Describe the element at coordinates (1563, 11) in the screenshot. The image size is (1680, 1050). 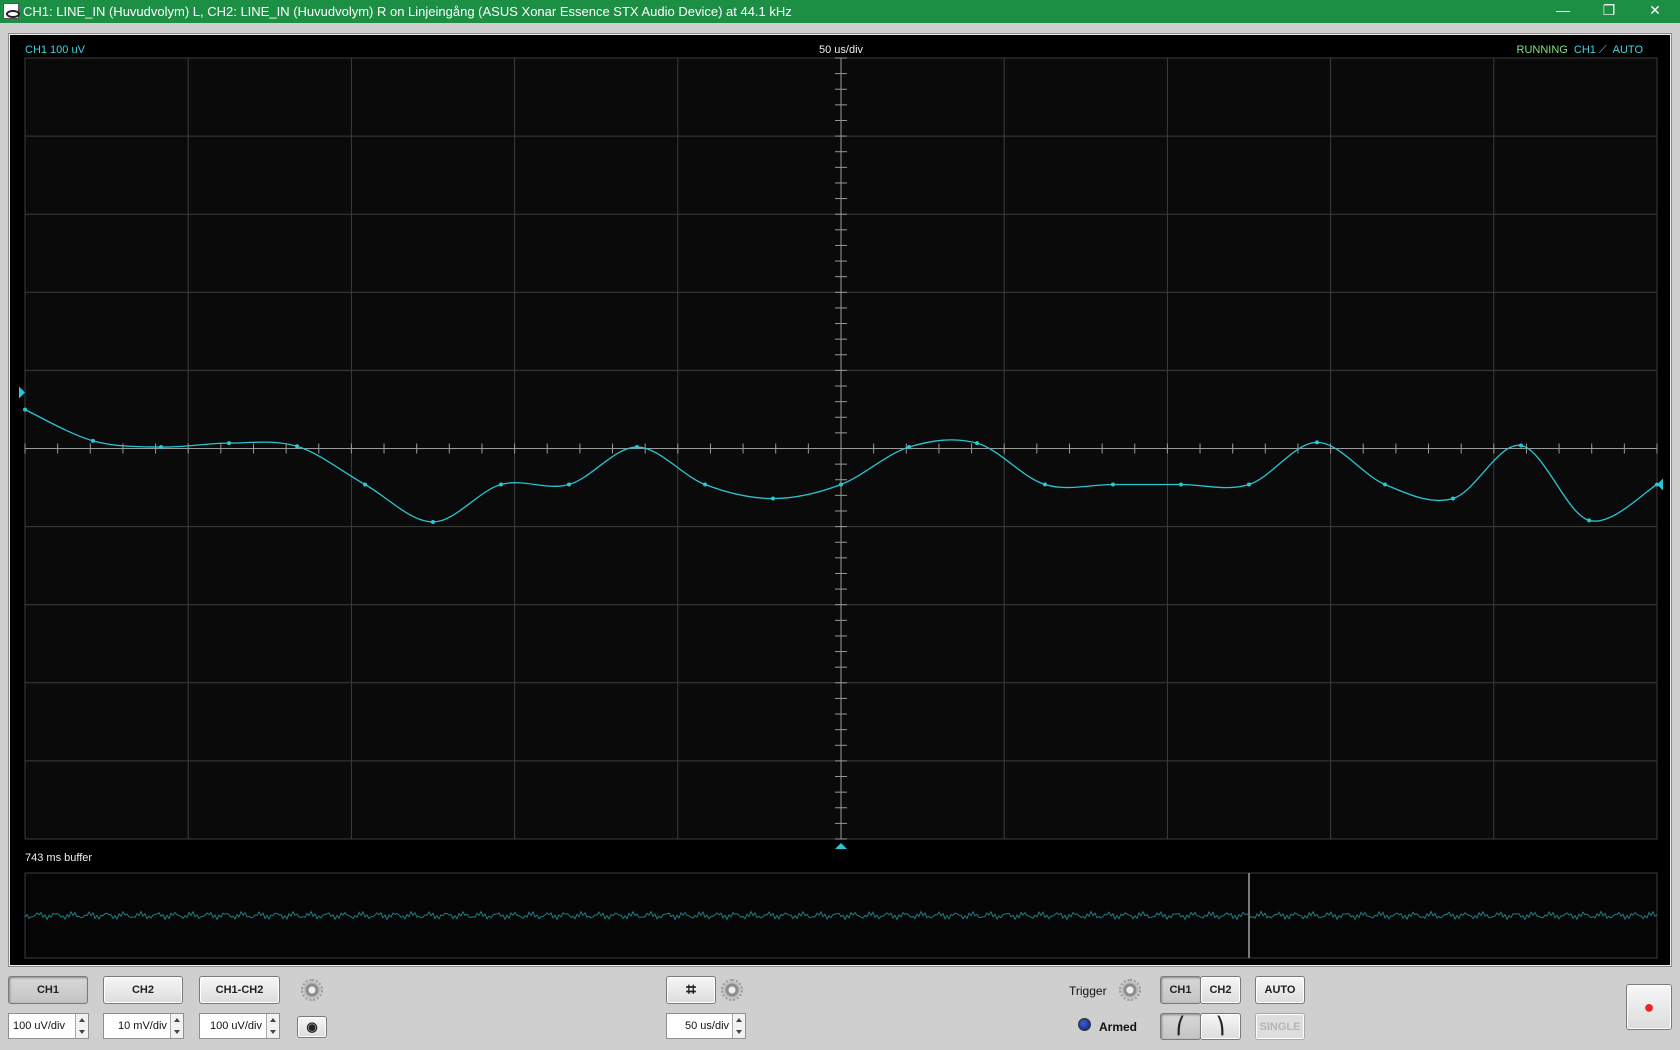
I see `minimize-button: —` at that location.